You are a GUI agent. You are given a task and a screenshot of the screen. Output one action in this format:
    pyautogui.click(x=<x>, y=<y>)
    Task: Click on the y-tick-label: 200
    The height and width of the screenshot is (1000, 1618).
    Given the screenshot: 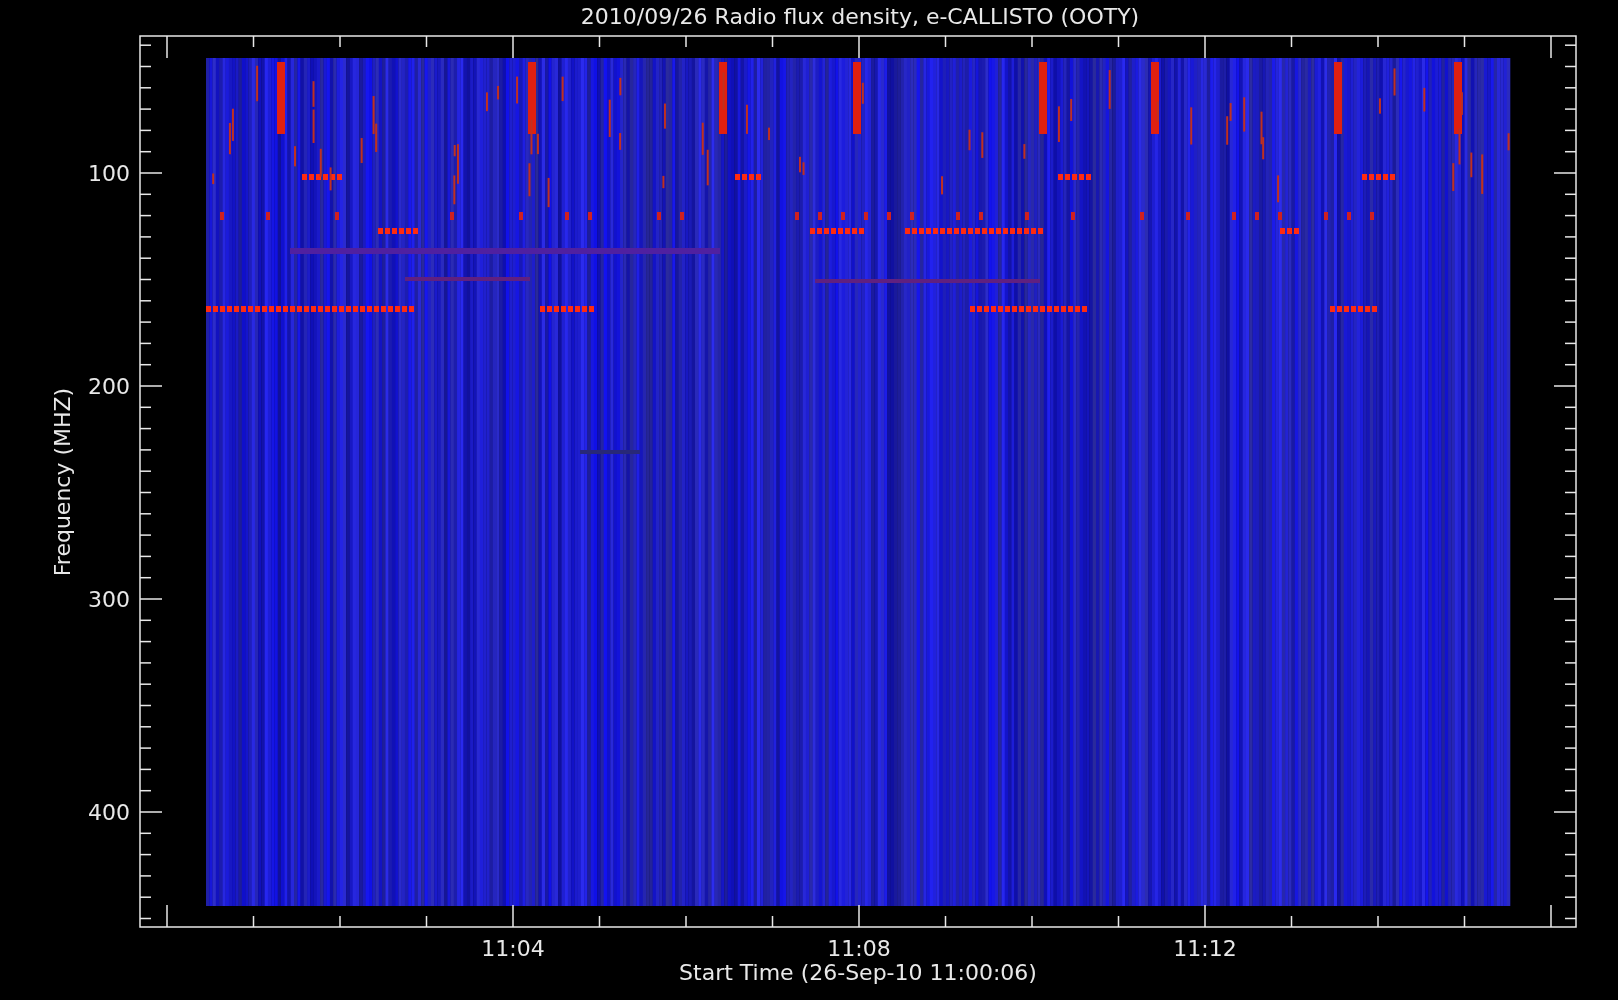 What is the action you would take?
    pyautogui.click(x=109, y=386)
    